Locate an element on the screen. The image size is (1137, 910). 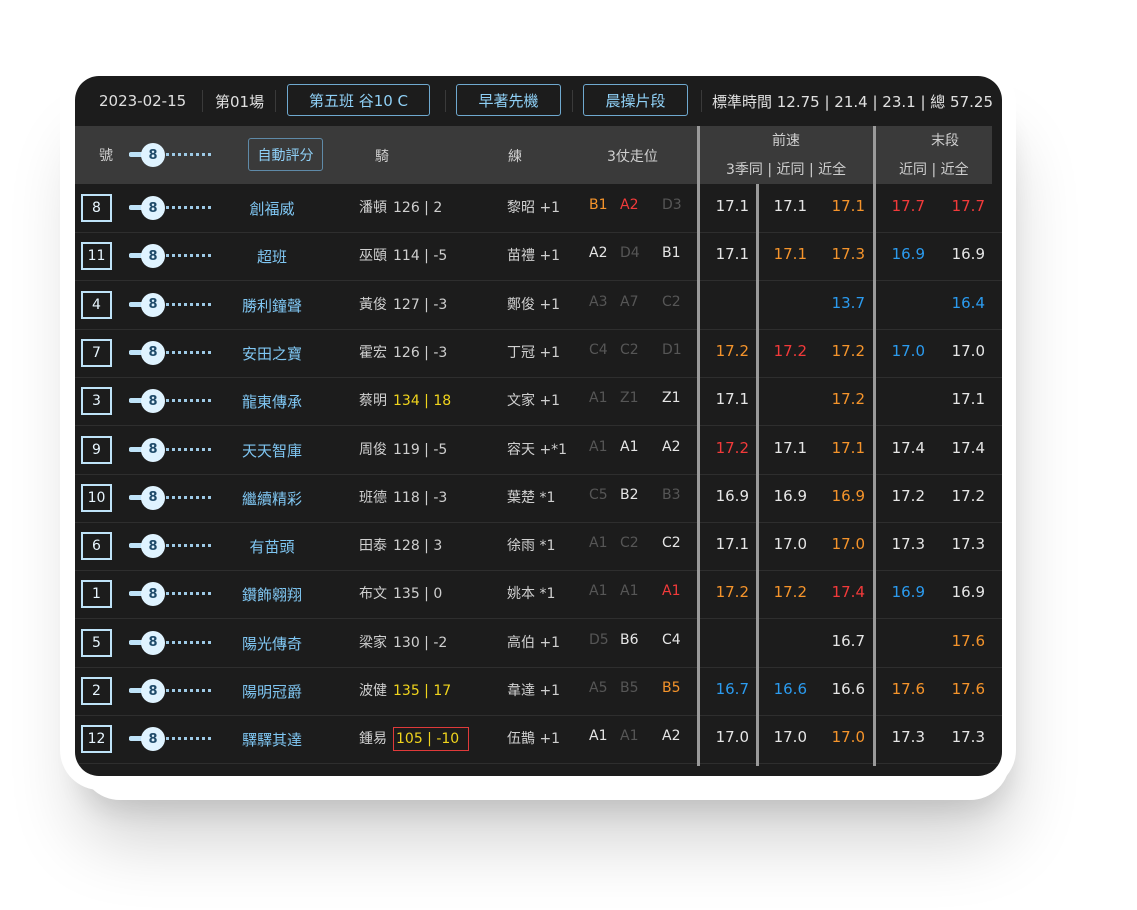
header-end: 末段 is located at coordinates (945, 141).